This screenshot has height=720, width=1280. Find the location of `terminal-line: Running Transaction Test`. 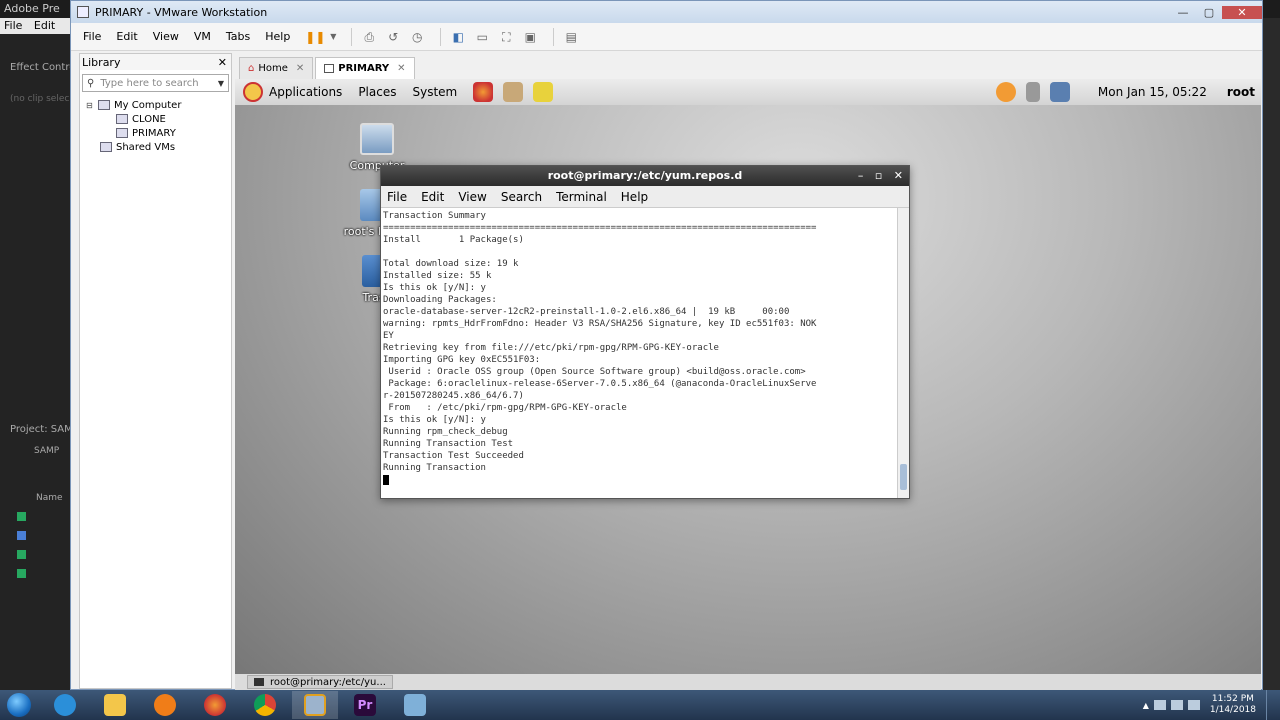

terminal-line: Running Transaction Test is located at coordinates (448, 444).